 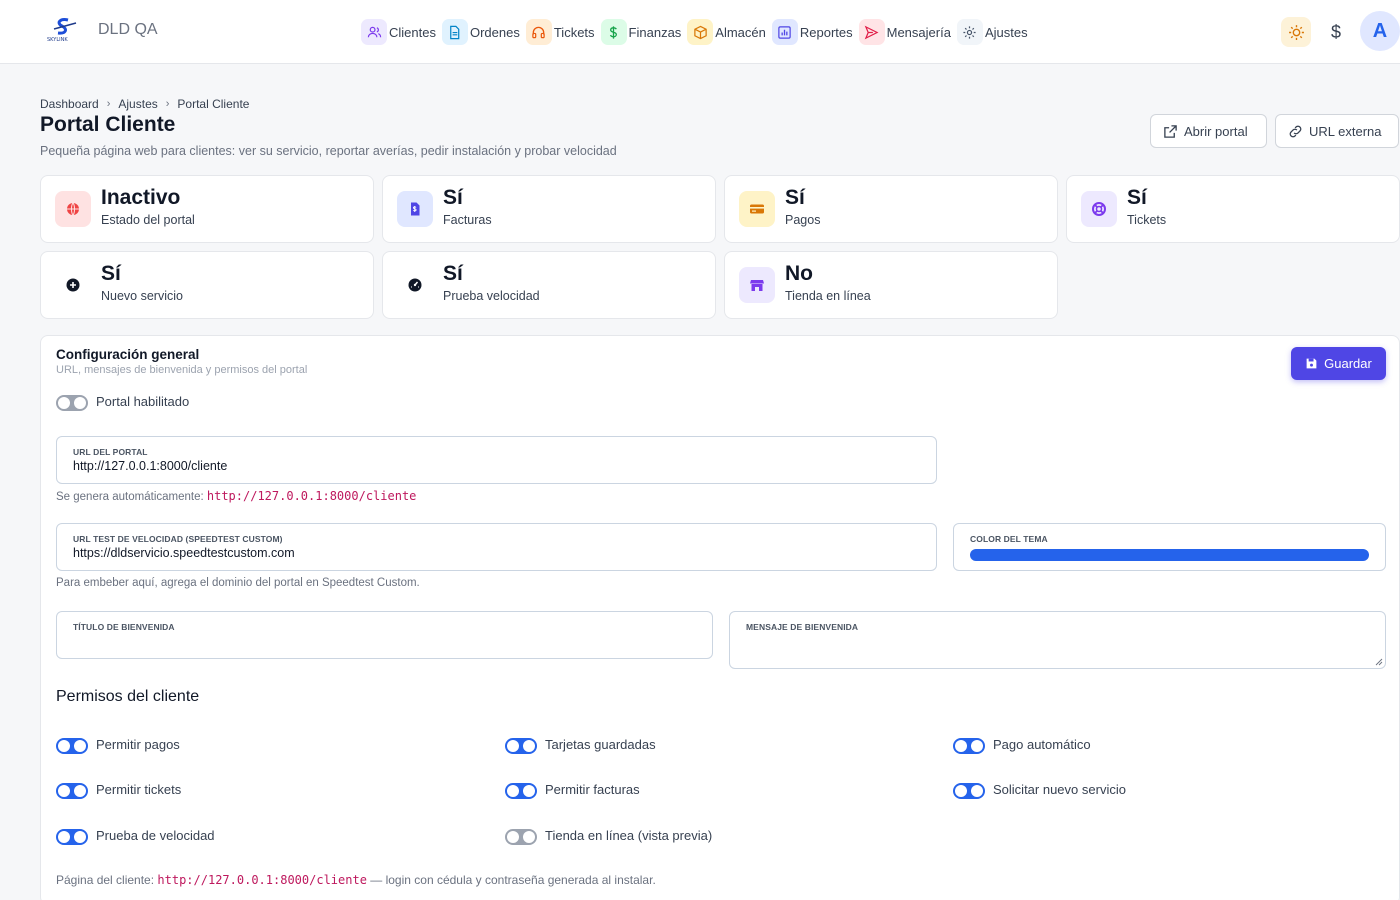 I want to click on currency-button: $, so click(x=1336, y=32).